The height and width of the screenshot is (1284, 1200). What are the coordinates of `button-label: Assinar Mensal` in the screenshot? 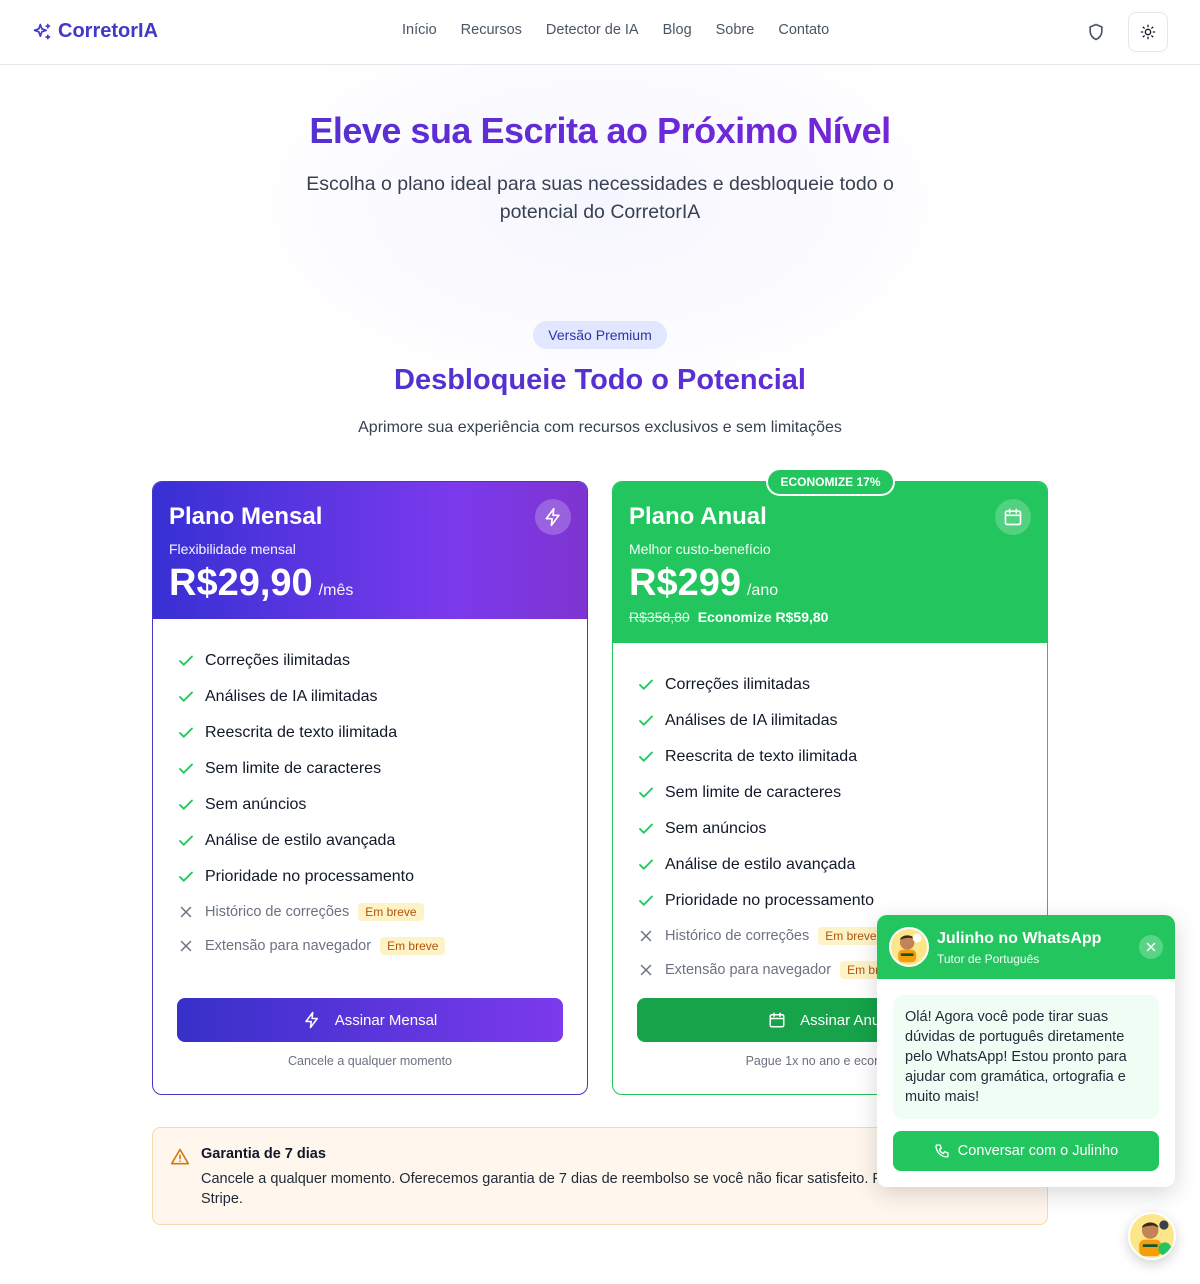 It's located at (386, 1020).